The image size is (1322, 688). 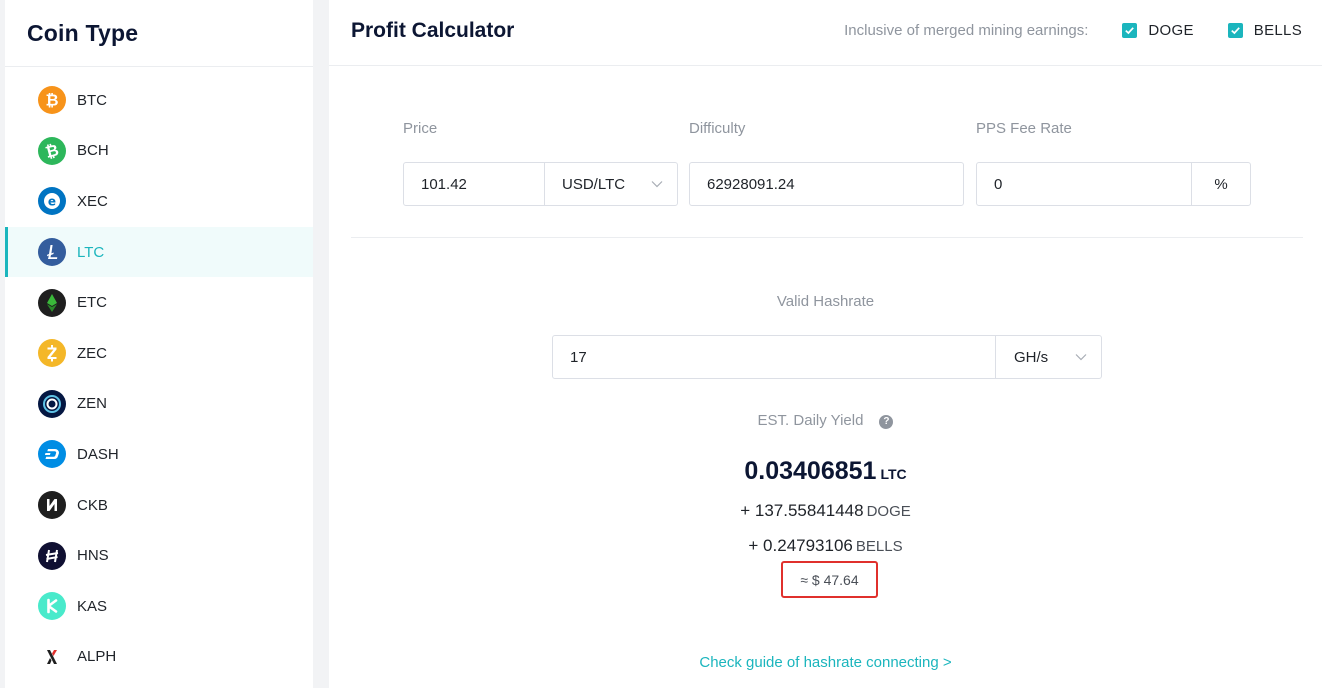 I want to click on difficulty-label: Difficulty, so click(x=717, y=128).